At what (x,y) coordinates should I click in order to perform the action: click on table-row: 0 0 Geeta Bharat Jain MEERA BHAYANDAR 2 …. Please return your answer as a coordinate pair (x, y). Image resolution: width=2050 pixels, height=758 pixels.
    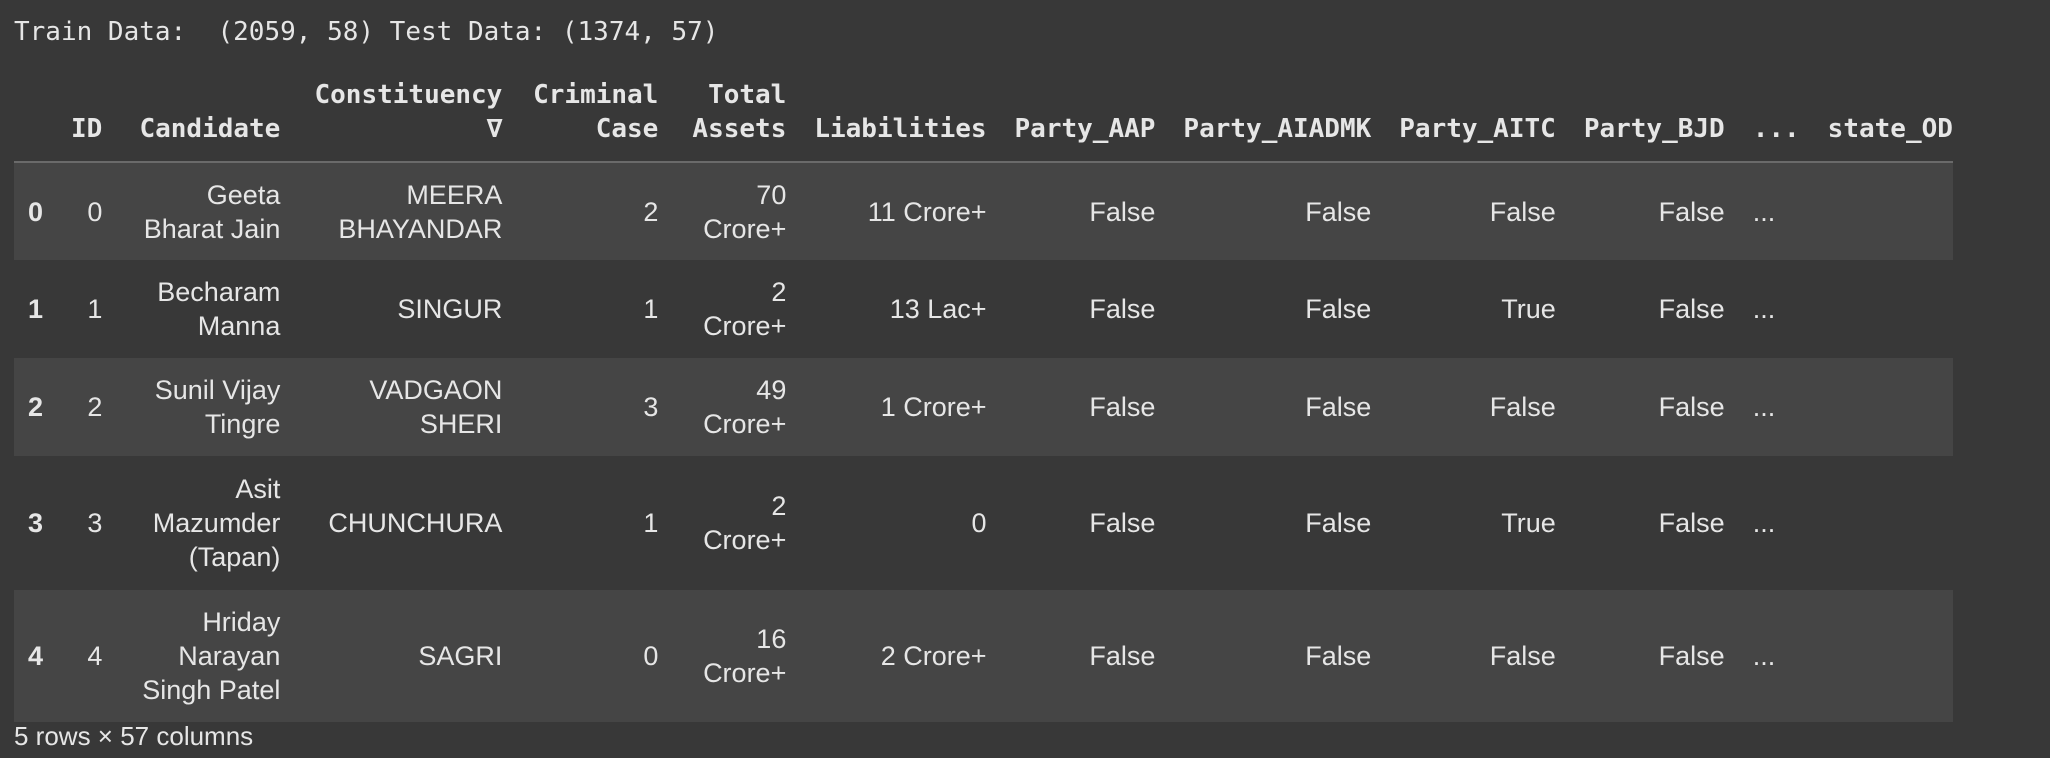
    Looking at the image, I should click on (983, 211).